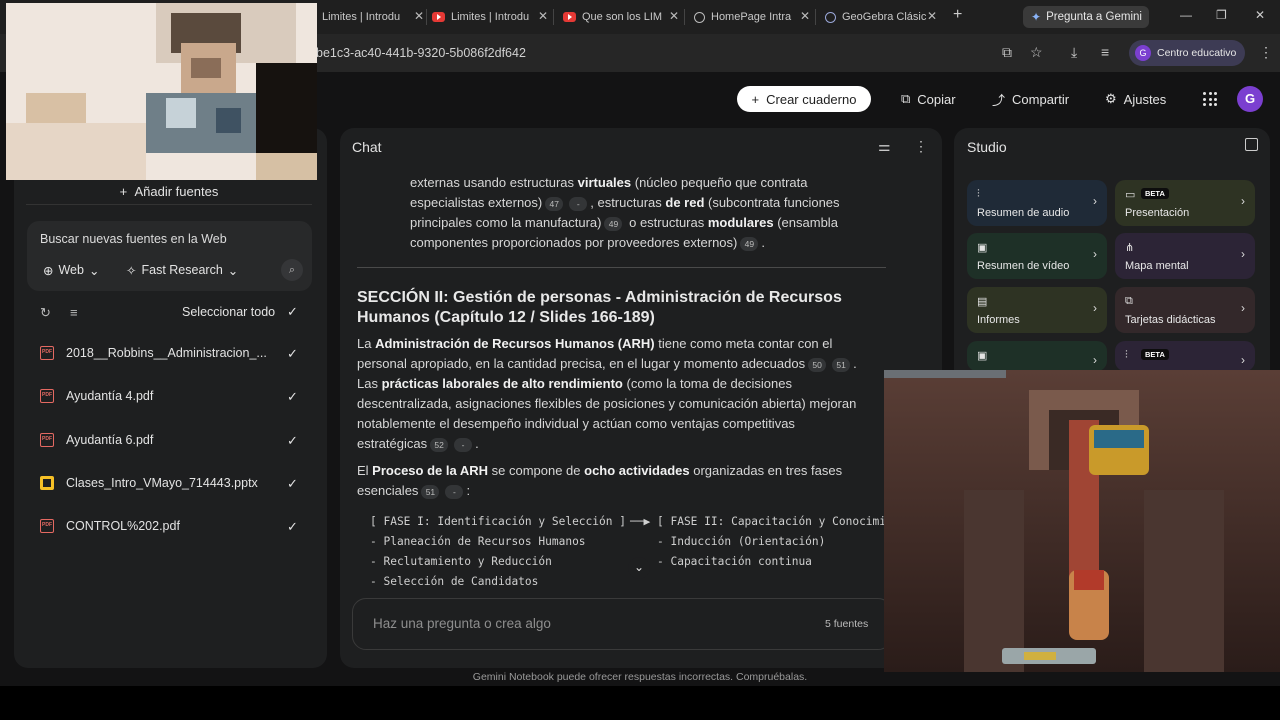 This screenshot has height=720, width=1280. I want to click on collapse-panel-icon, so click(1251, 144).